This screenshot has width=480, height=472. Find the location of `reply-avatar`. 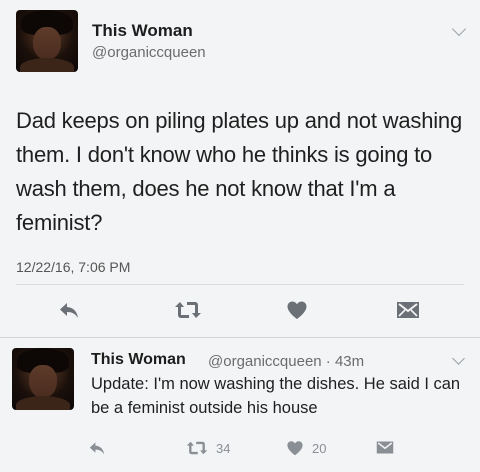

reply-avatar is located at coordinates (43, 379).